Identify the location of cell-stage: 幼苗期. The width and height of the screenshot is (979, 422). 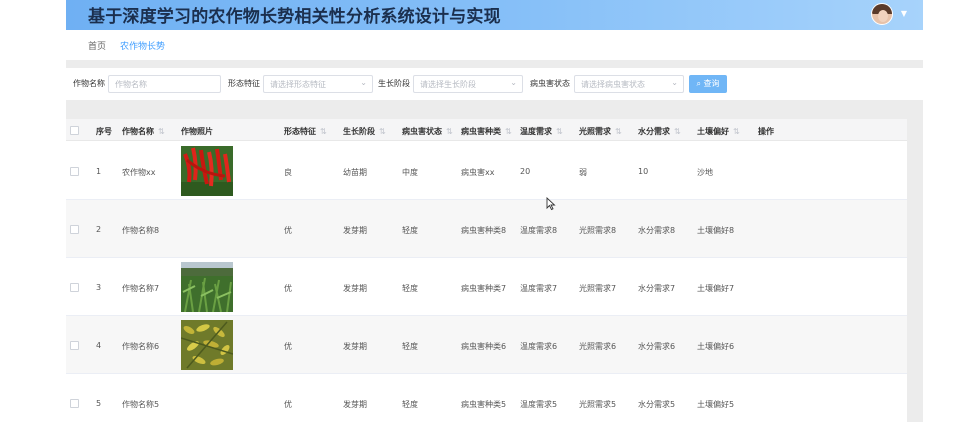
(355, 172).